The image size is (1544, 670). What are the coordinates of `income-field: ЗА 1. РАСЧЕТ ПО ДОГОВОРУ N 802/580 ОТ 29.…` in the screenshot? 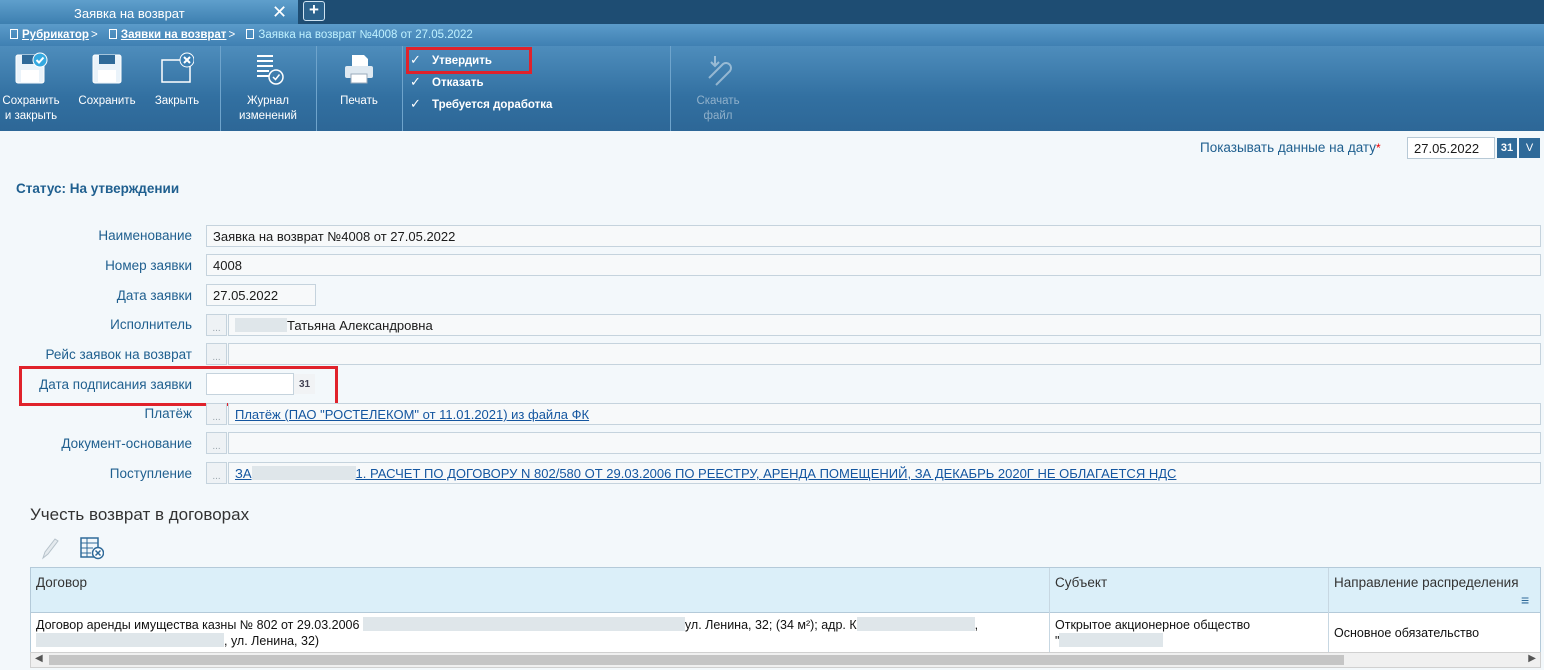 It's located at (884, 473).